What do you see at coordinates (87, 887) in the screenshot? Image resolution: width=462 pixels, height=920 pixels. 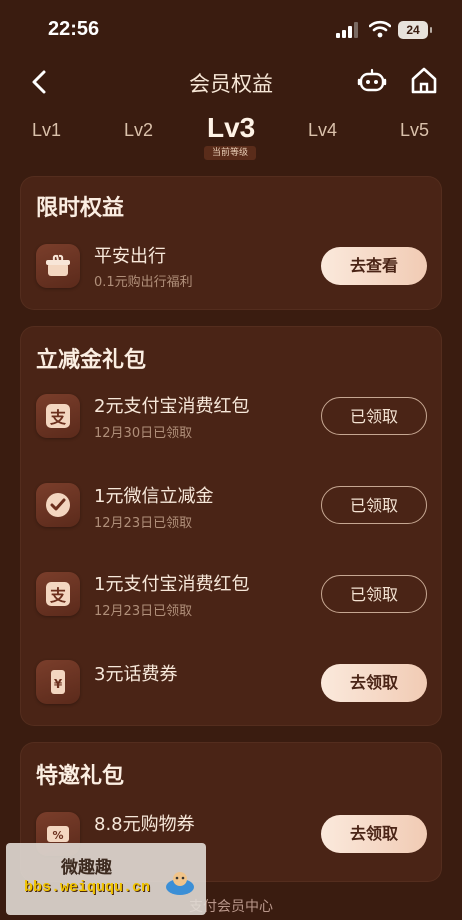 I see `watermark-url: bbs.weiququ.cn` at bounding box center [87, 887].